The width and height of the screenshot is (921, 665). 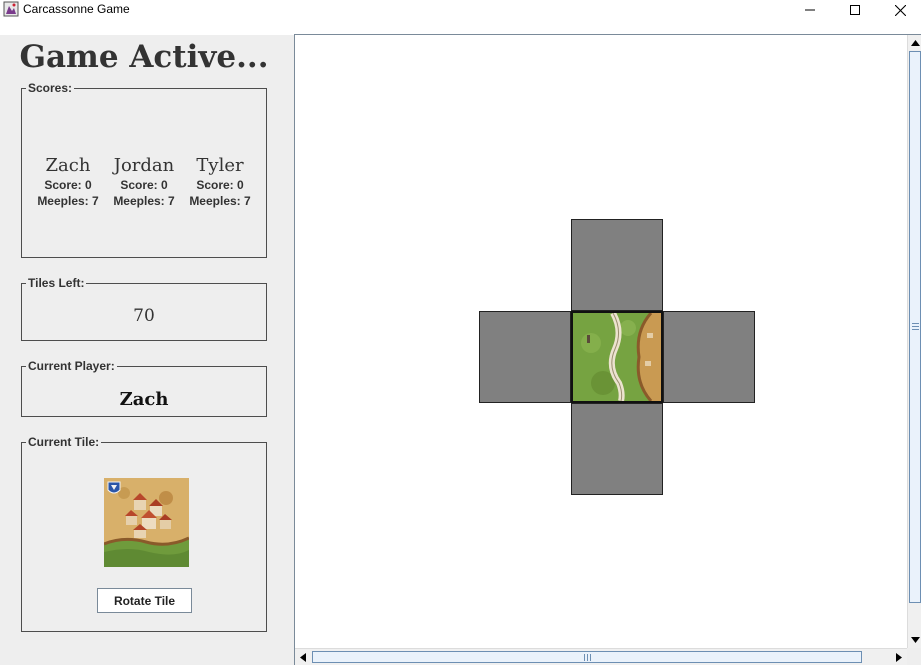 I want to click on maximize-icon, so click(x=855, y=10).